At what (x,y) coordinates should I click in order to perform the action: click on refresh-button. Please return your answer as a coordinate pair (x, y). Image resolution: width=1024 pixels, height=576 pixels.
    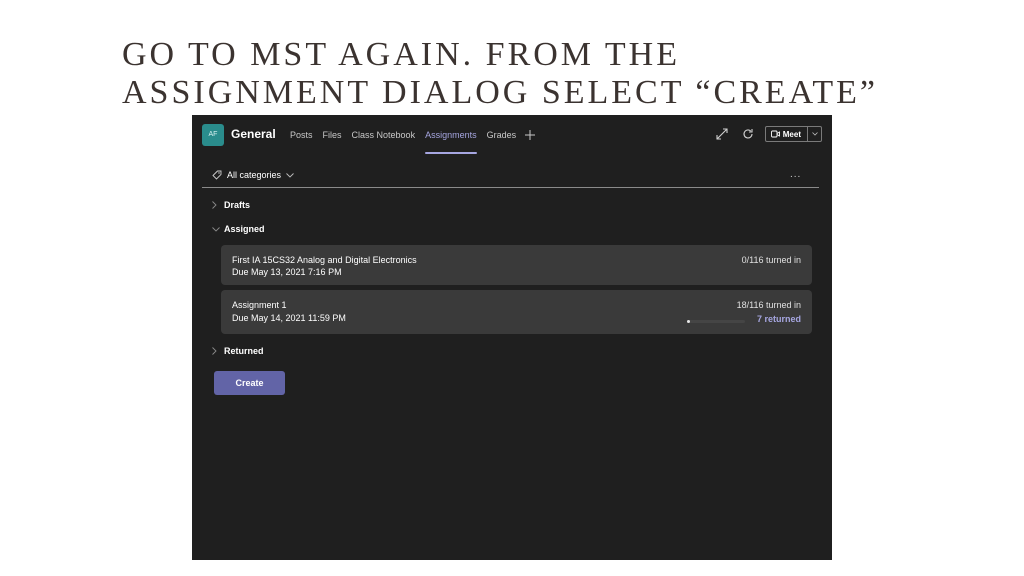
    Looking at the image, I should click on (748, 134).